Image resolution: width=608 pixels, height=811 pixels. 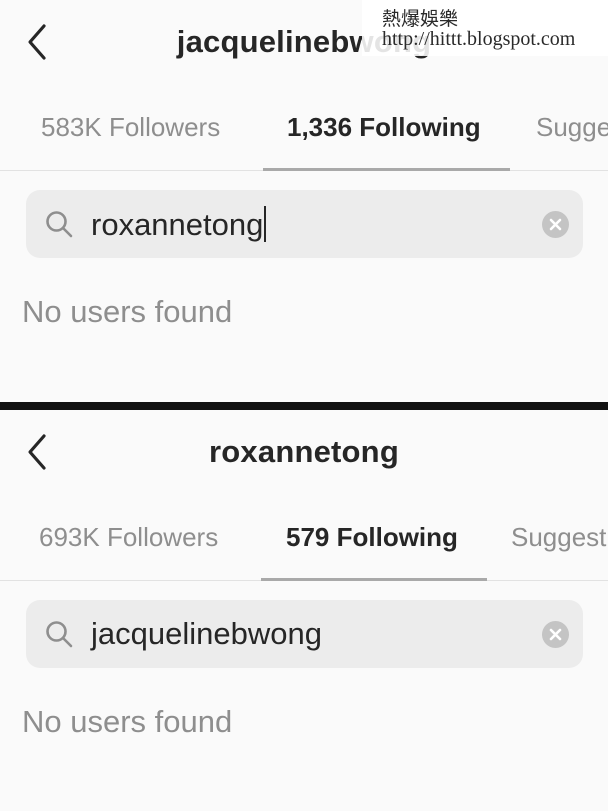 I want to click on follow-tabs: 583K Followers 1,336 Following Sugge, so click(x=304, y=135).